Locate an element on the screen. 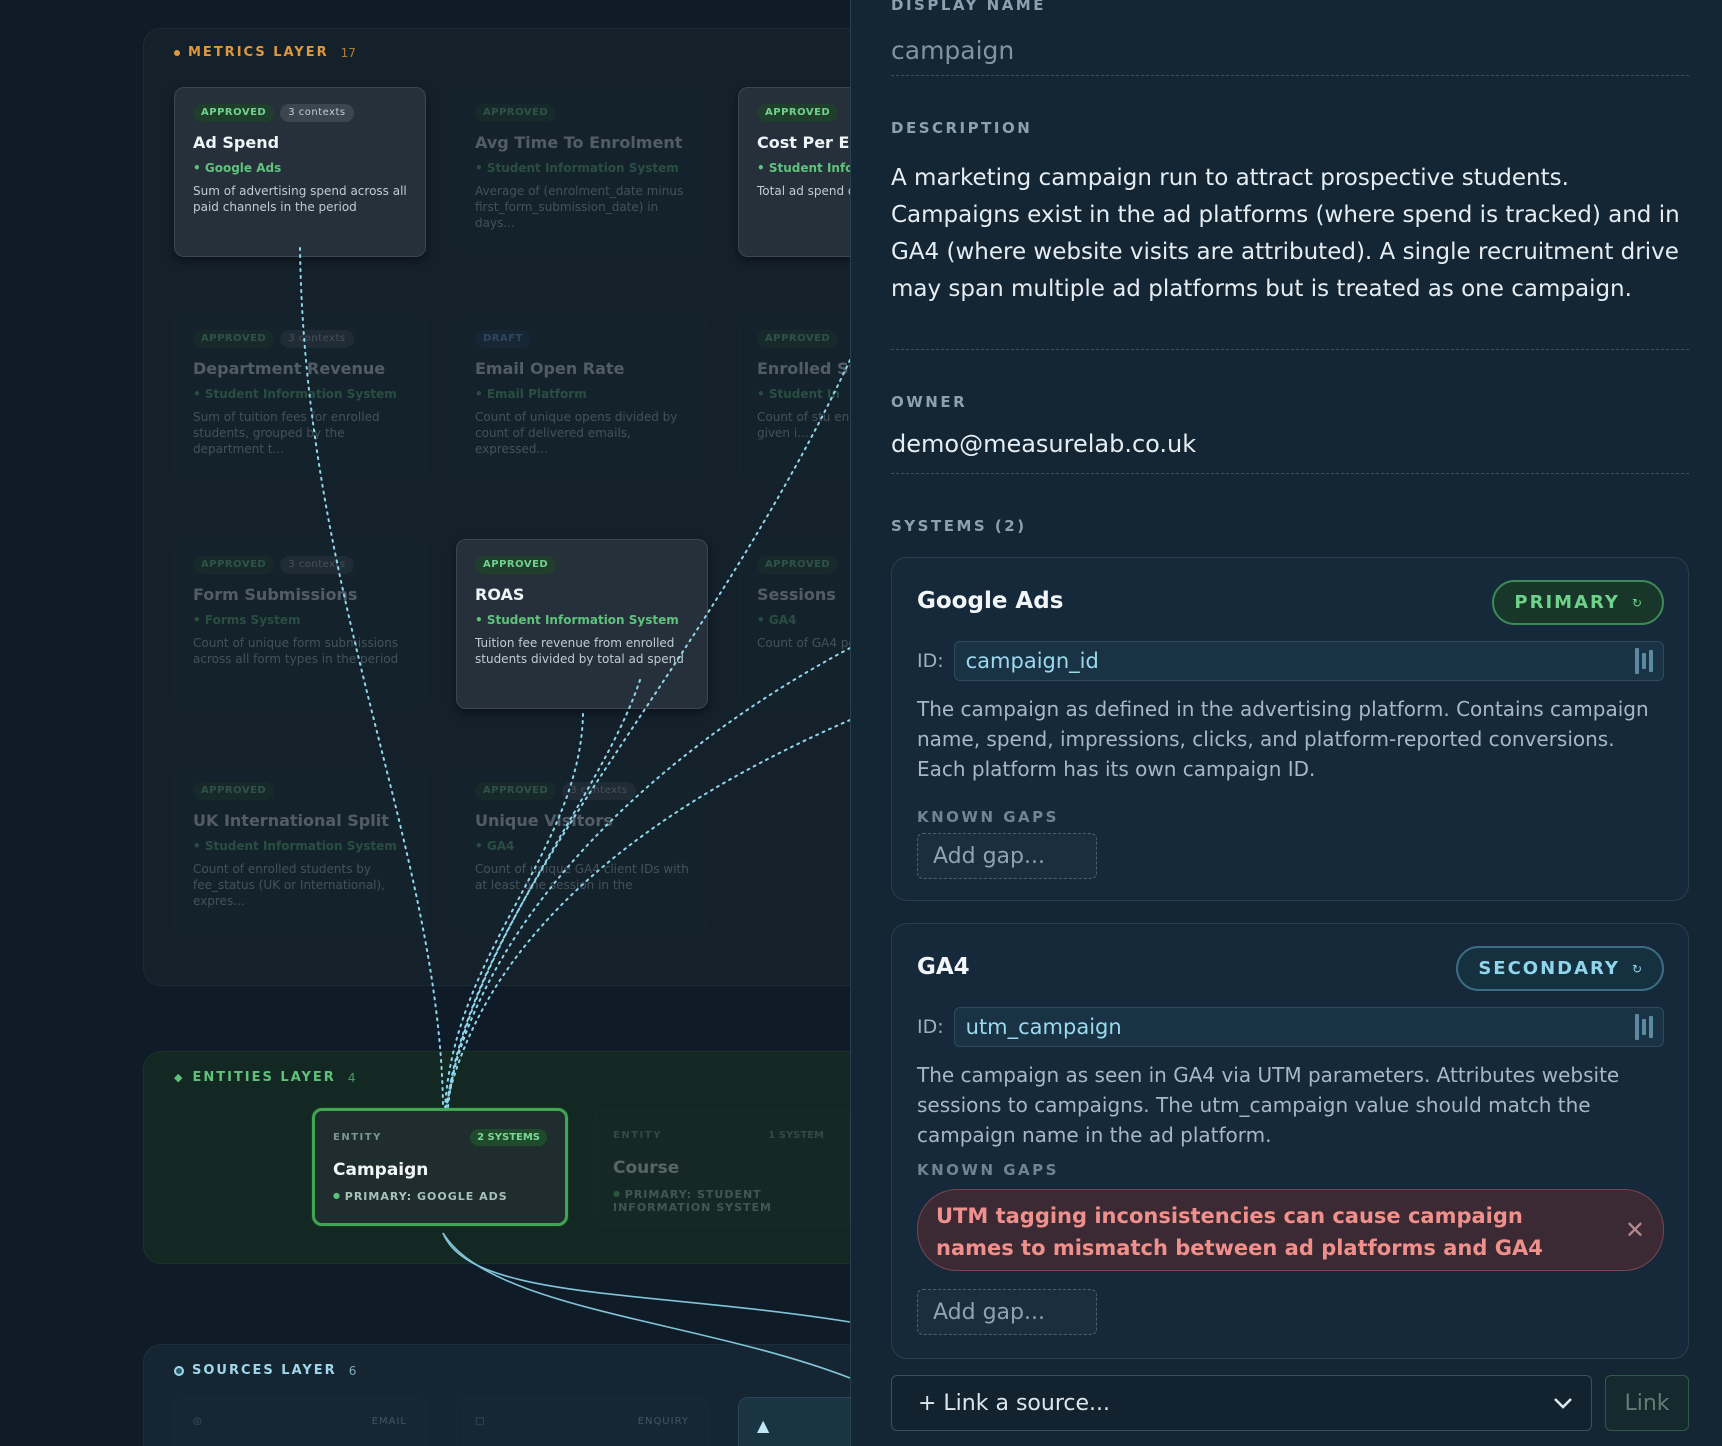  metric-system: Email Platform is located at coordinates (582, 394).